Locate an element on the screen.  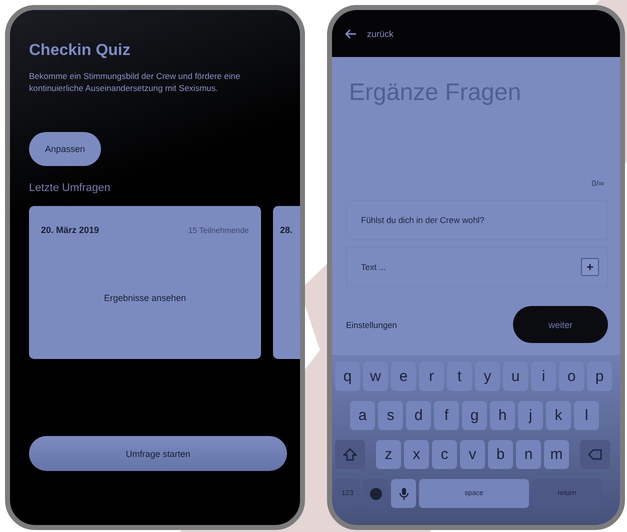
shift-key is located at coordinates (350, 454).